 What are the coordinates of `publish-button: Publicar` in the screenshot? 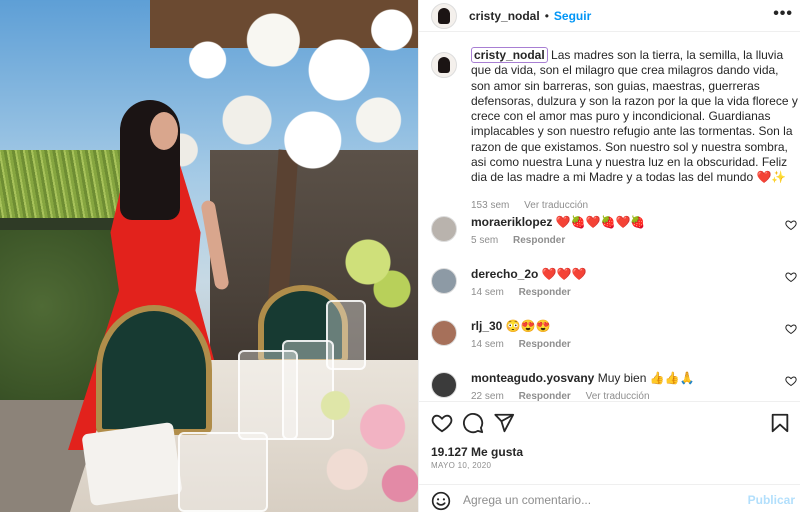 It's located at (771, 500).